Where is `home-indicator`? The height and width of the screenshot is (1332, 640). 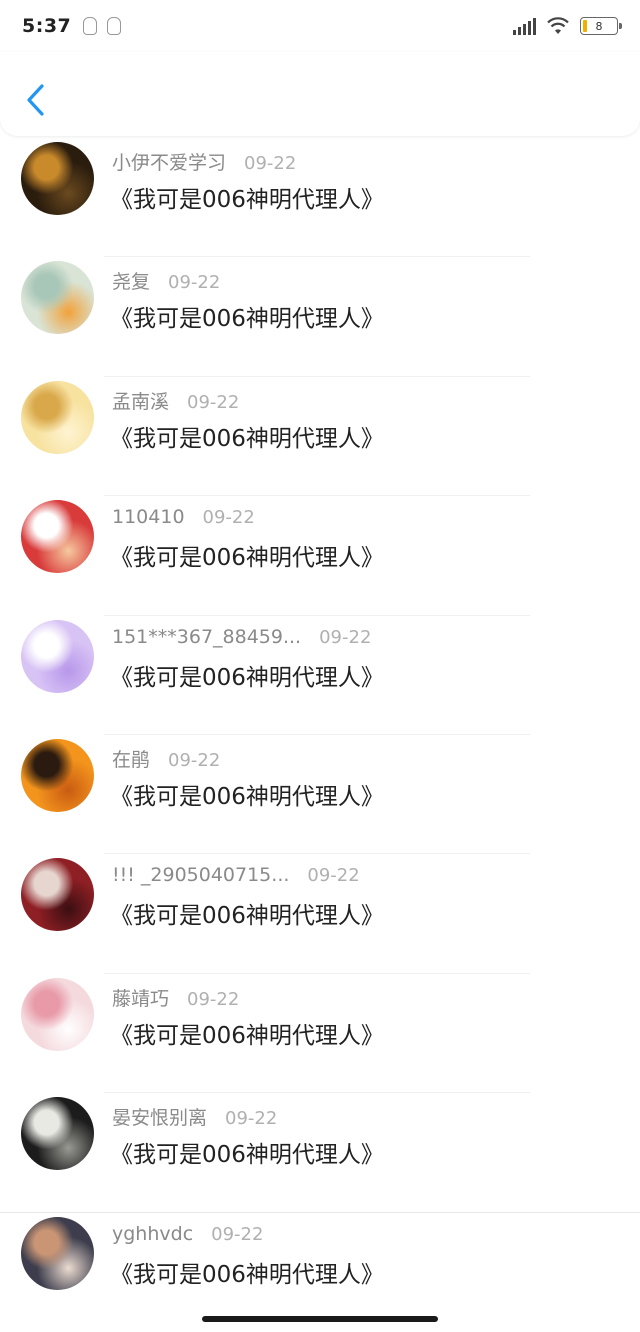 home-indicator is located at coordinates (320, 1319).